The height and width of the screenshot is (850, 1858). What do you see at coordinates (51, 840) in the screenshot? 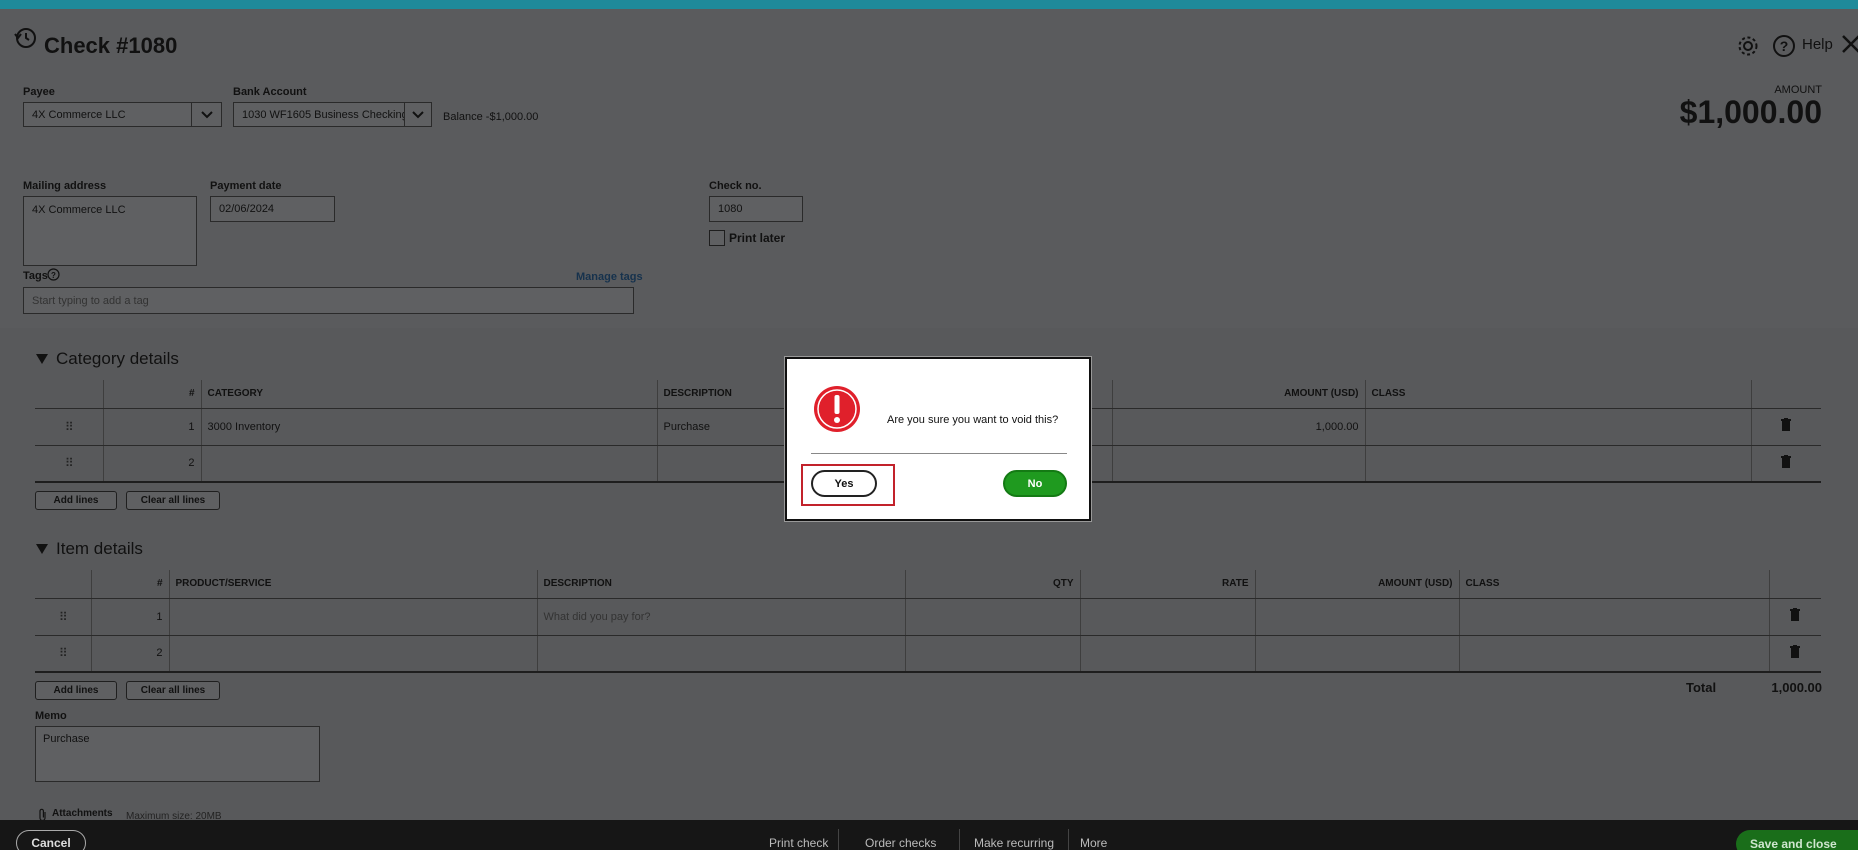
I see `cancel-button: Cancel` at bounding box center [51, 840].